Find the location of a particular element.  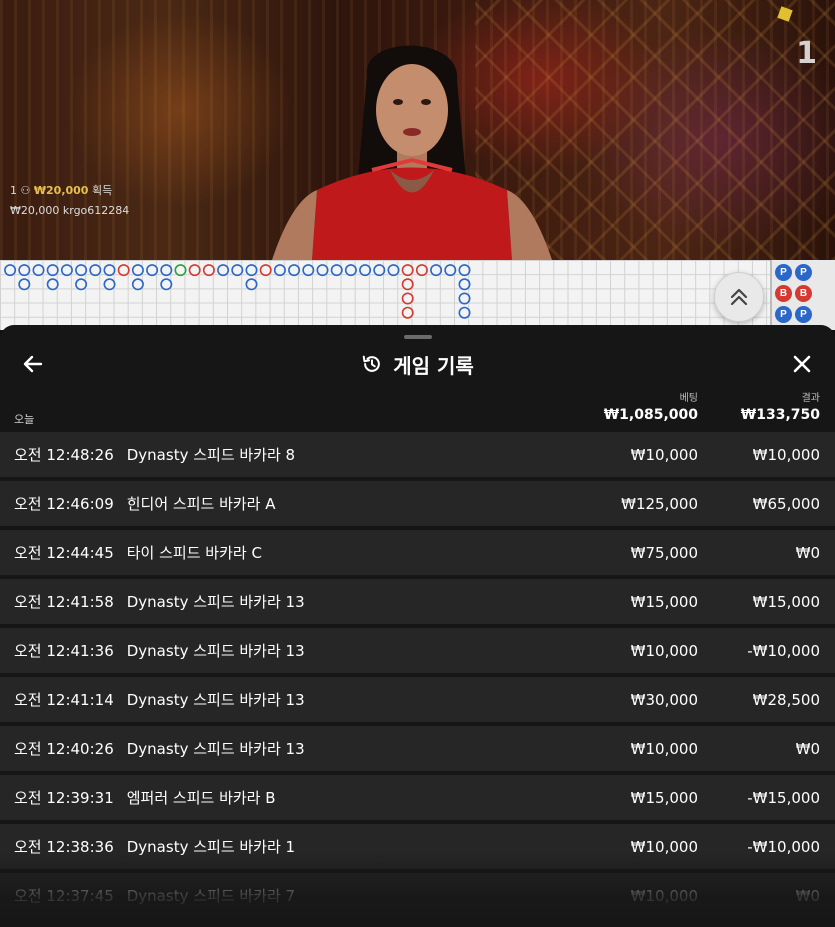

row-game: Dynasty 스피드 바카라 1 is located at coordinates (211, 847).